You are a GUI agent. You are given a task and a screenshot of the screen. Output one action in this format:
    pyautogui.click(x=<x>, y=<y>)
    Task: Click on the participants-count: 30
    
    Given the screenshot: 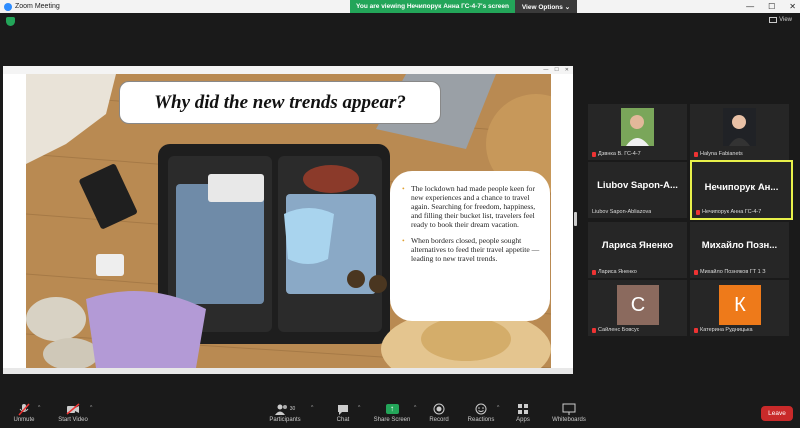 What is the action you would take?
    pyautogui.click(x=292, y=409)
    